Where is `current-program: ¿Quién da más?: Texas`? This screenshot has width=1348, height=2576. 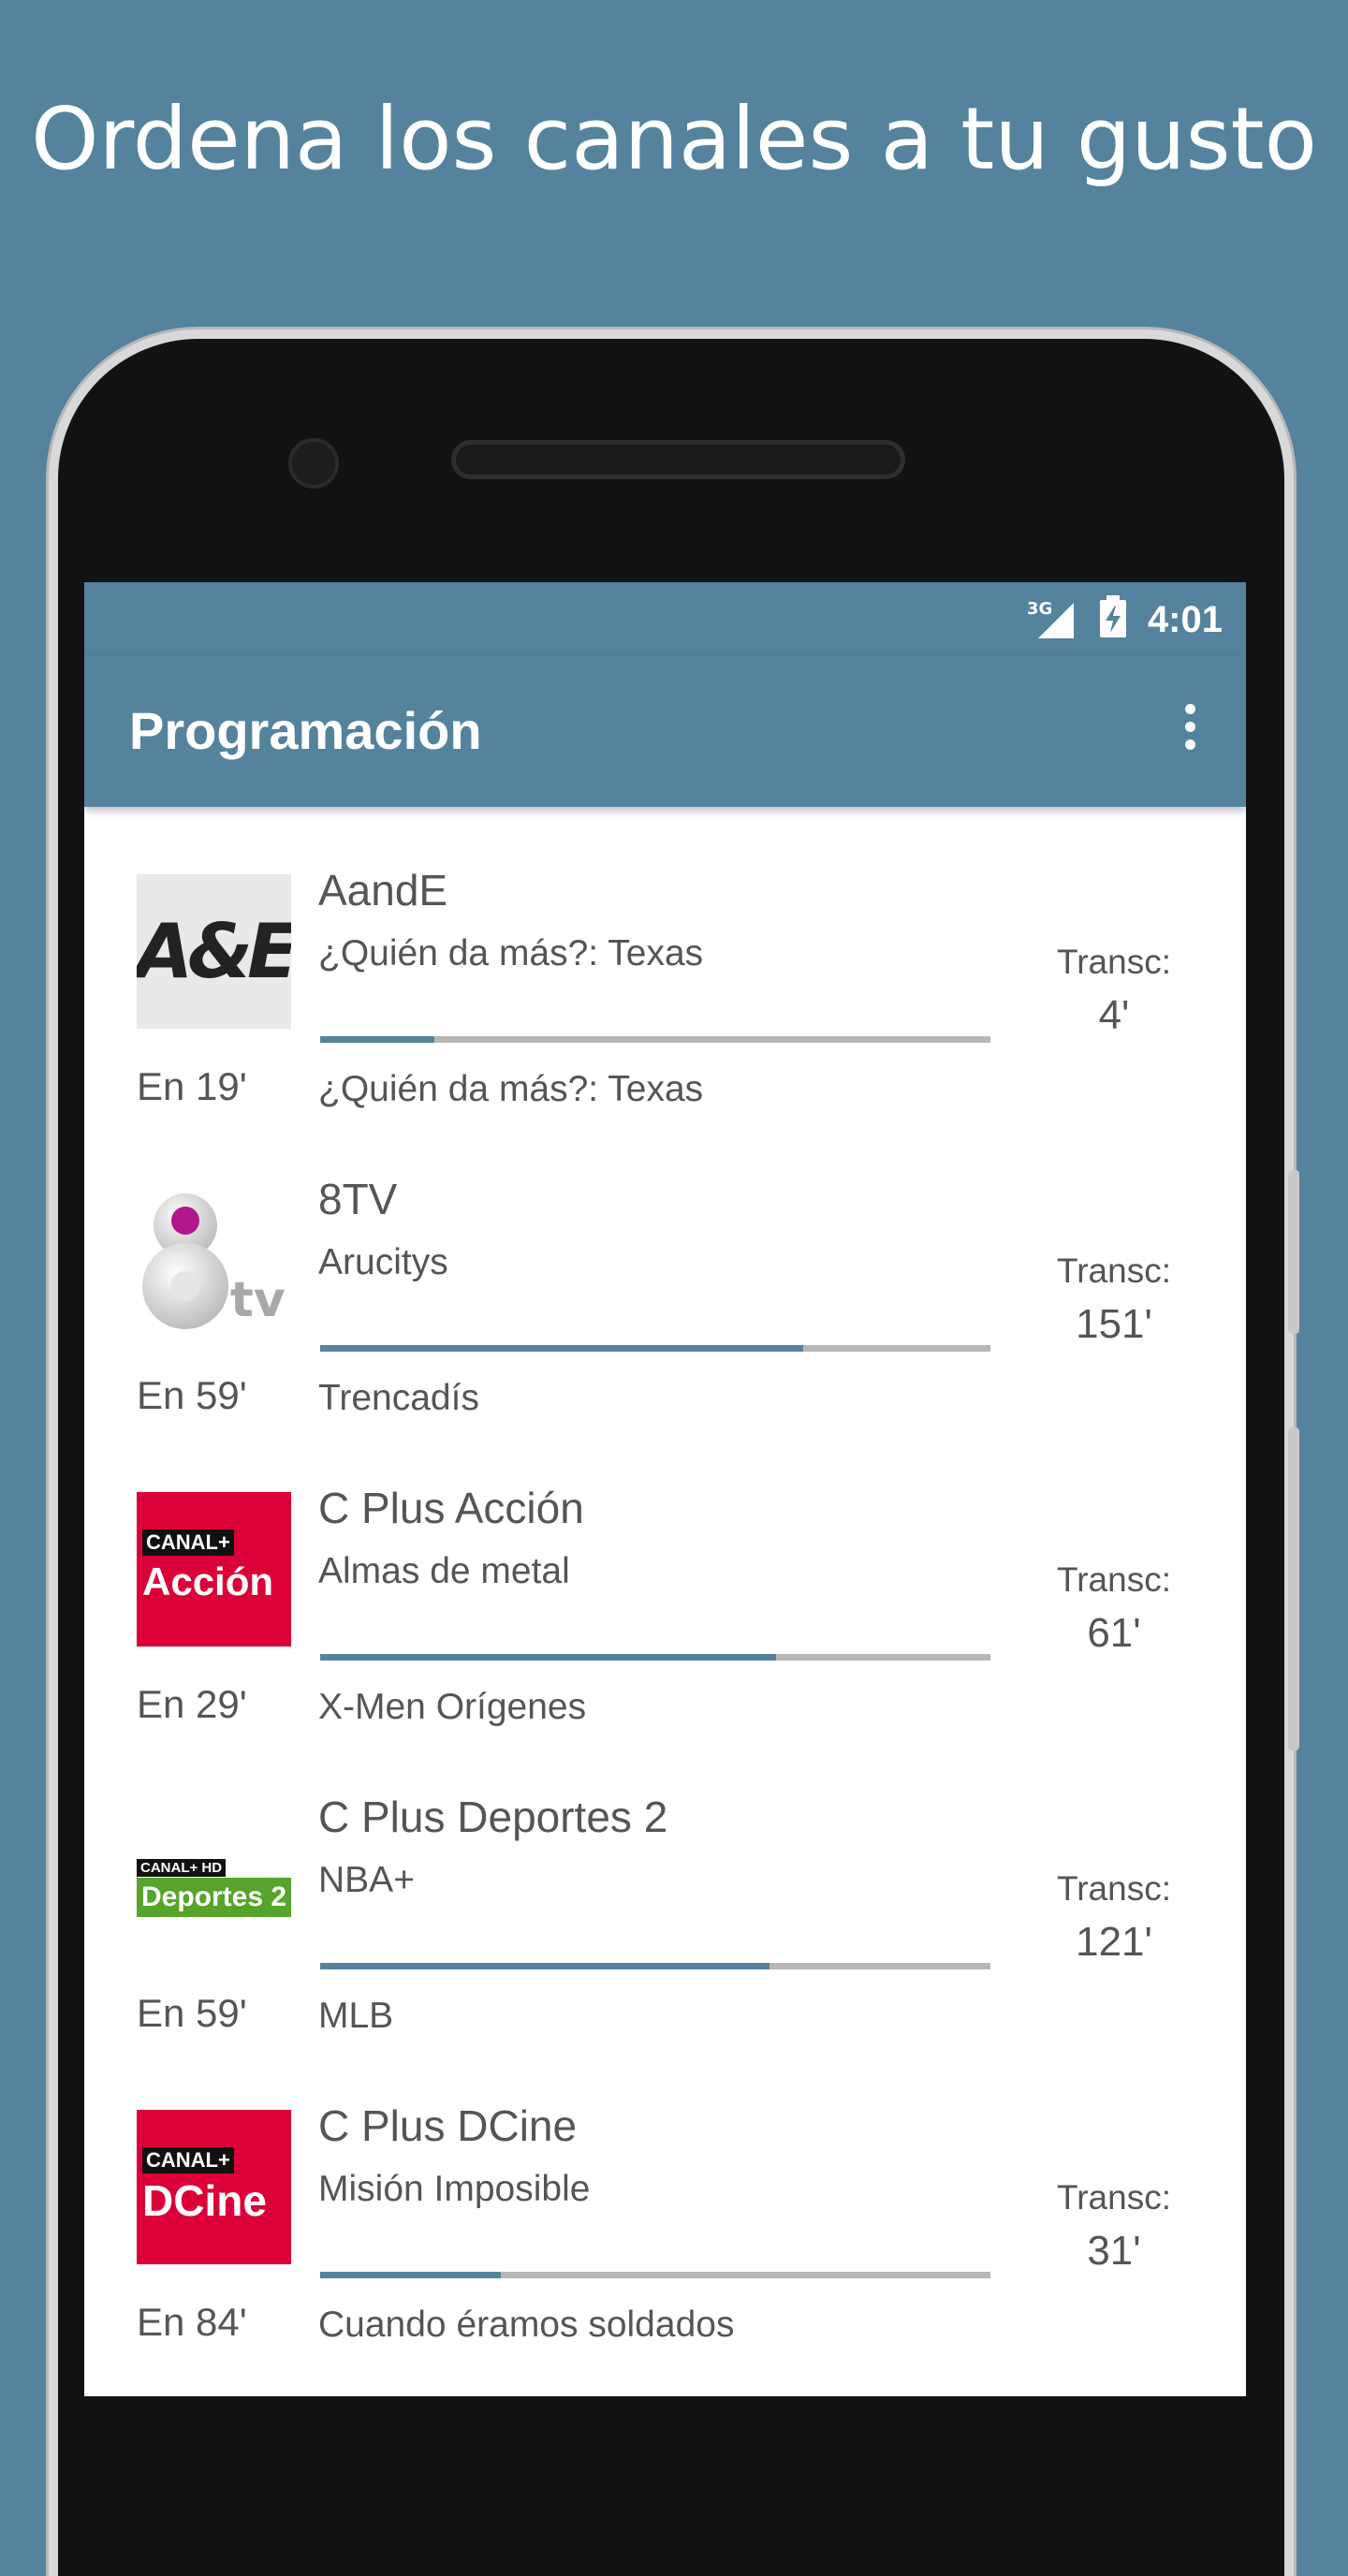 current-program: ¿Quién da más?: Texas is located at coordinates (511, 953).